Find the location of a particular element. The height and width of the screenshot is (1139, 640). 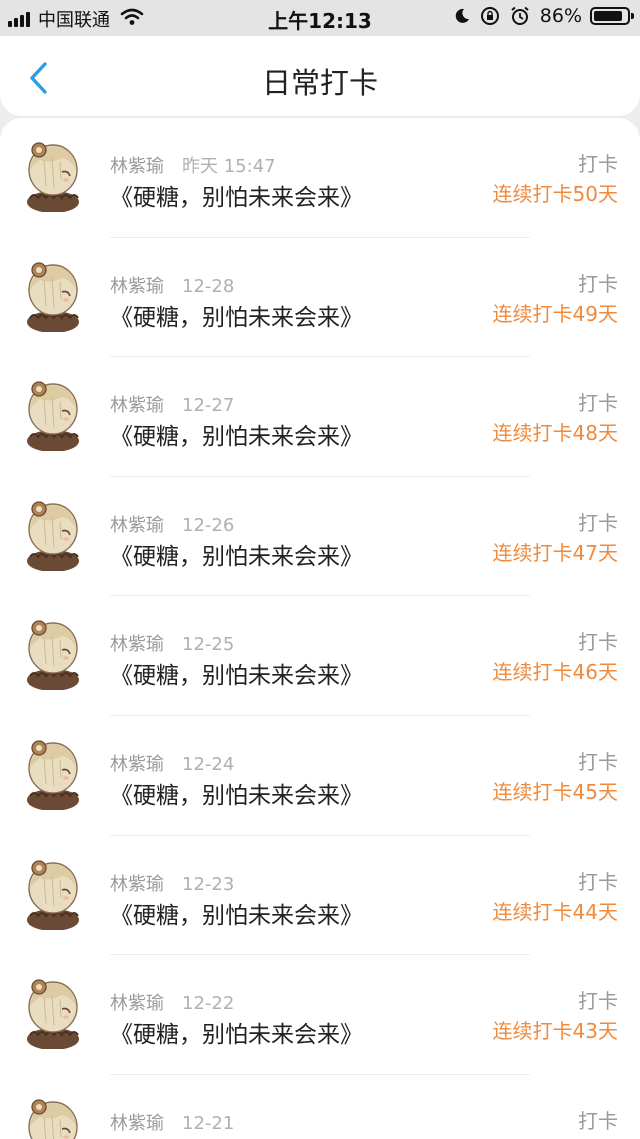

alarm-icon is located at coordinates (520, 16).